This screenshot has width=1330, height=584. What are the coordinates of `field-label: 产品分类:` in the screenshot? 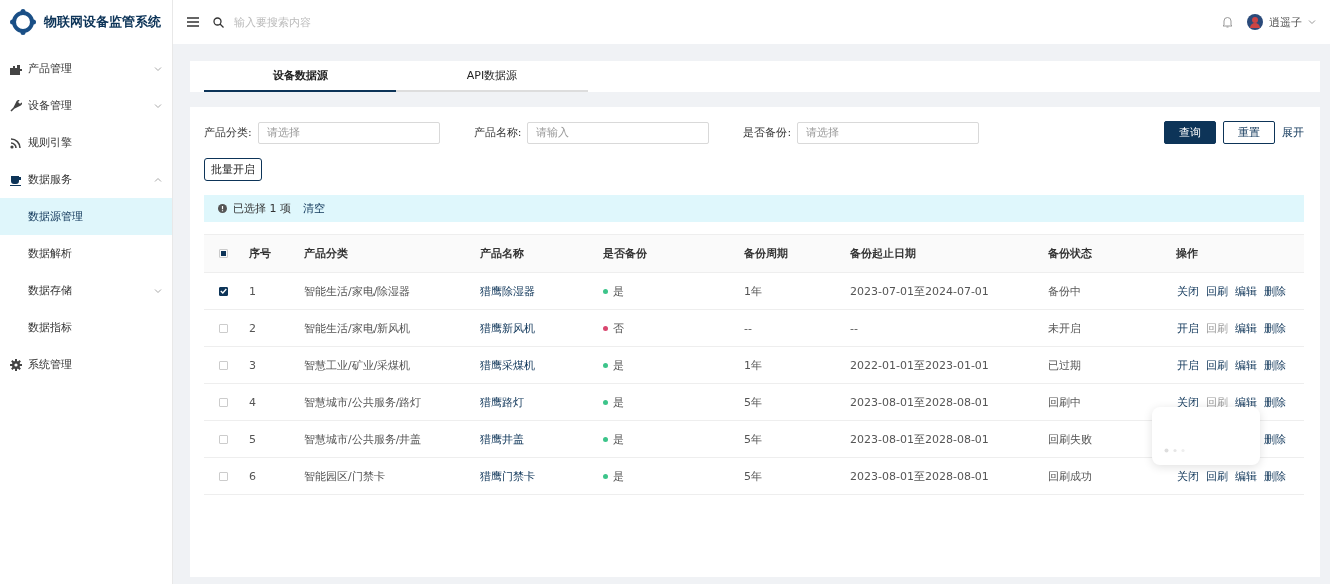 It's located at (228, 132).